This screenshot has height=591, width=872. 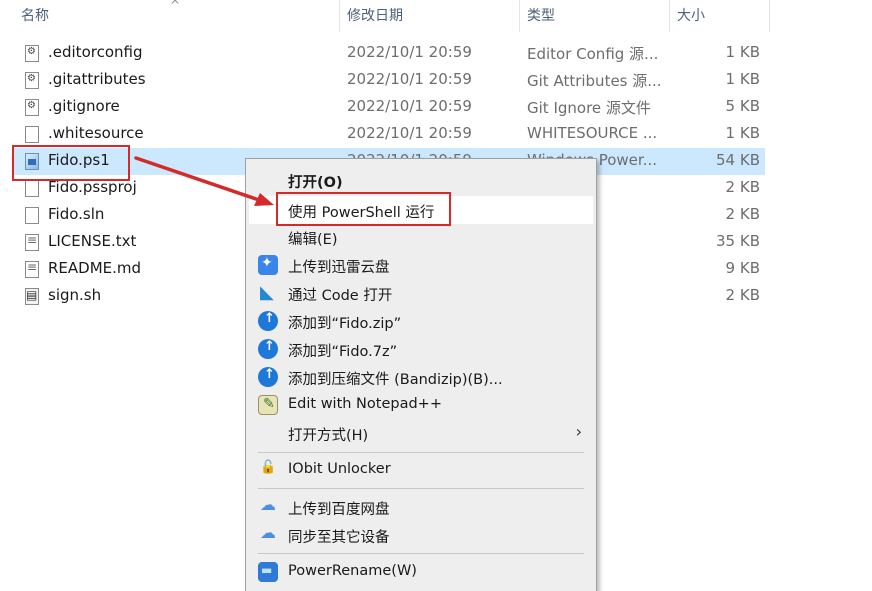 I want to click on file-size: 54 KB, so click(x=738, y=160).